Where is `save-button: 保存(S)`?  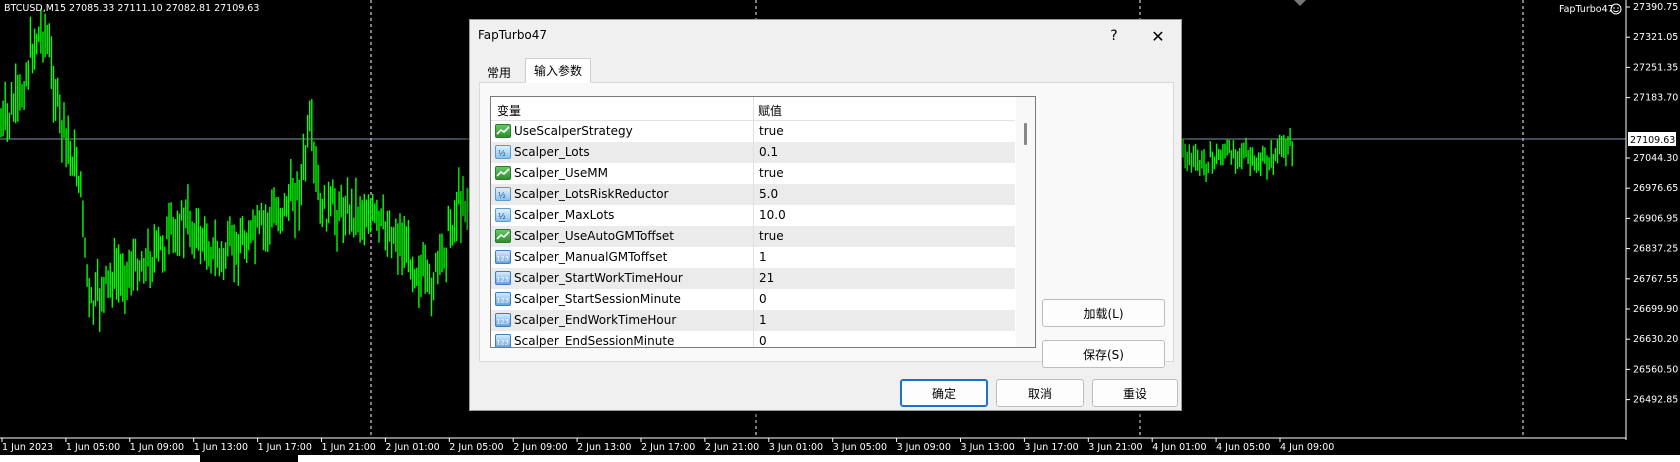 save-button: 保存(S) is located at coordinates (1103, 354).